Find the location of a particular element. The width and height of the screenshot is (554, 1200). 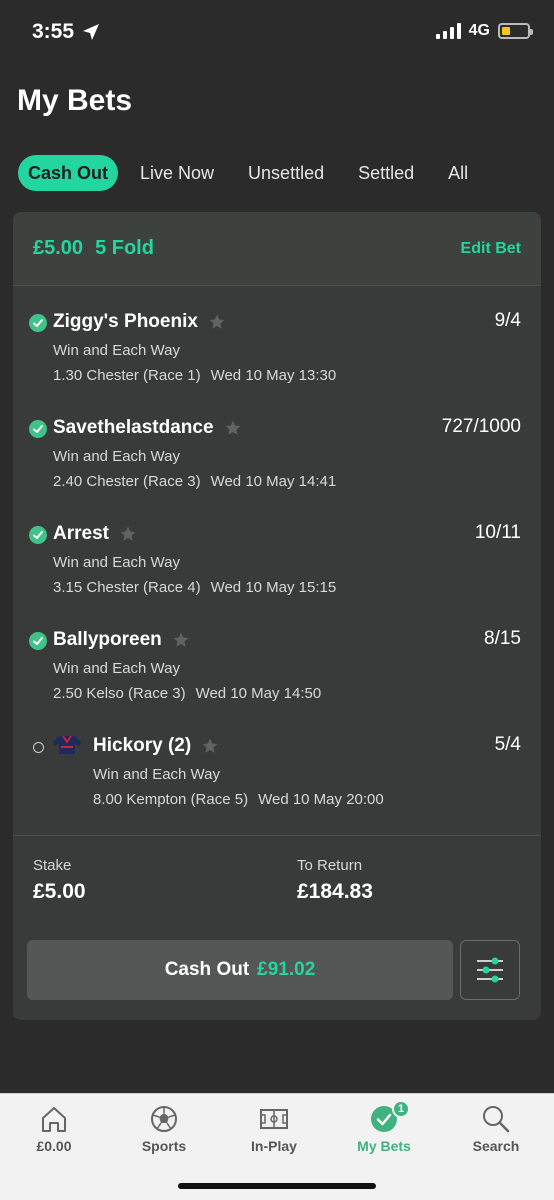

nav-label: My Bets is located at coordinates (384, 1146).